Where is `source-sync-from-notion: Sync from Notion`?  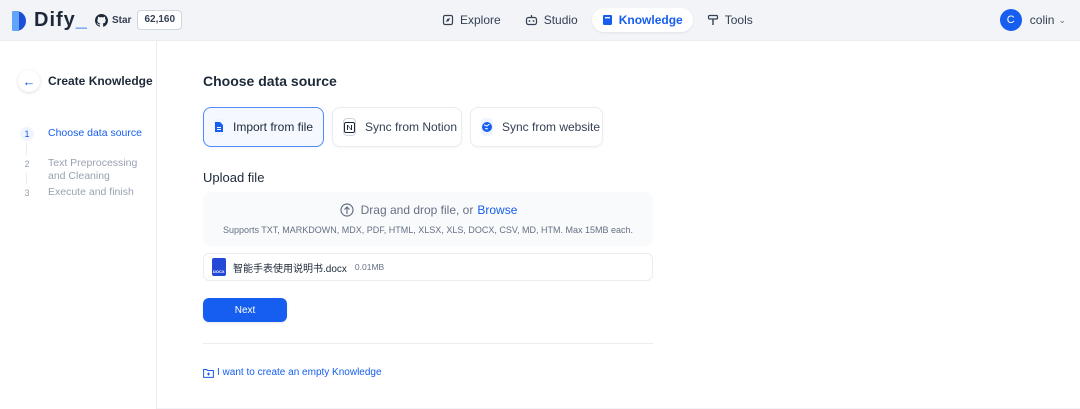 source-sync-from-notion: Sync from Notion is located at coordinates (397, 127).